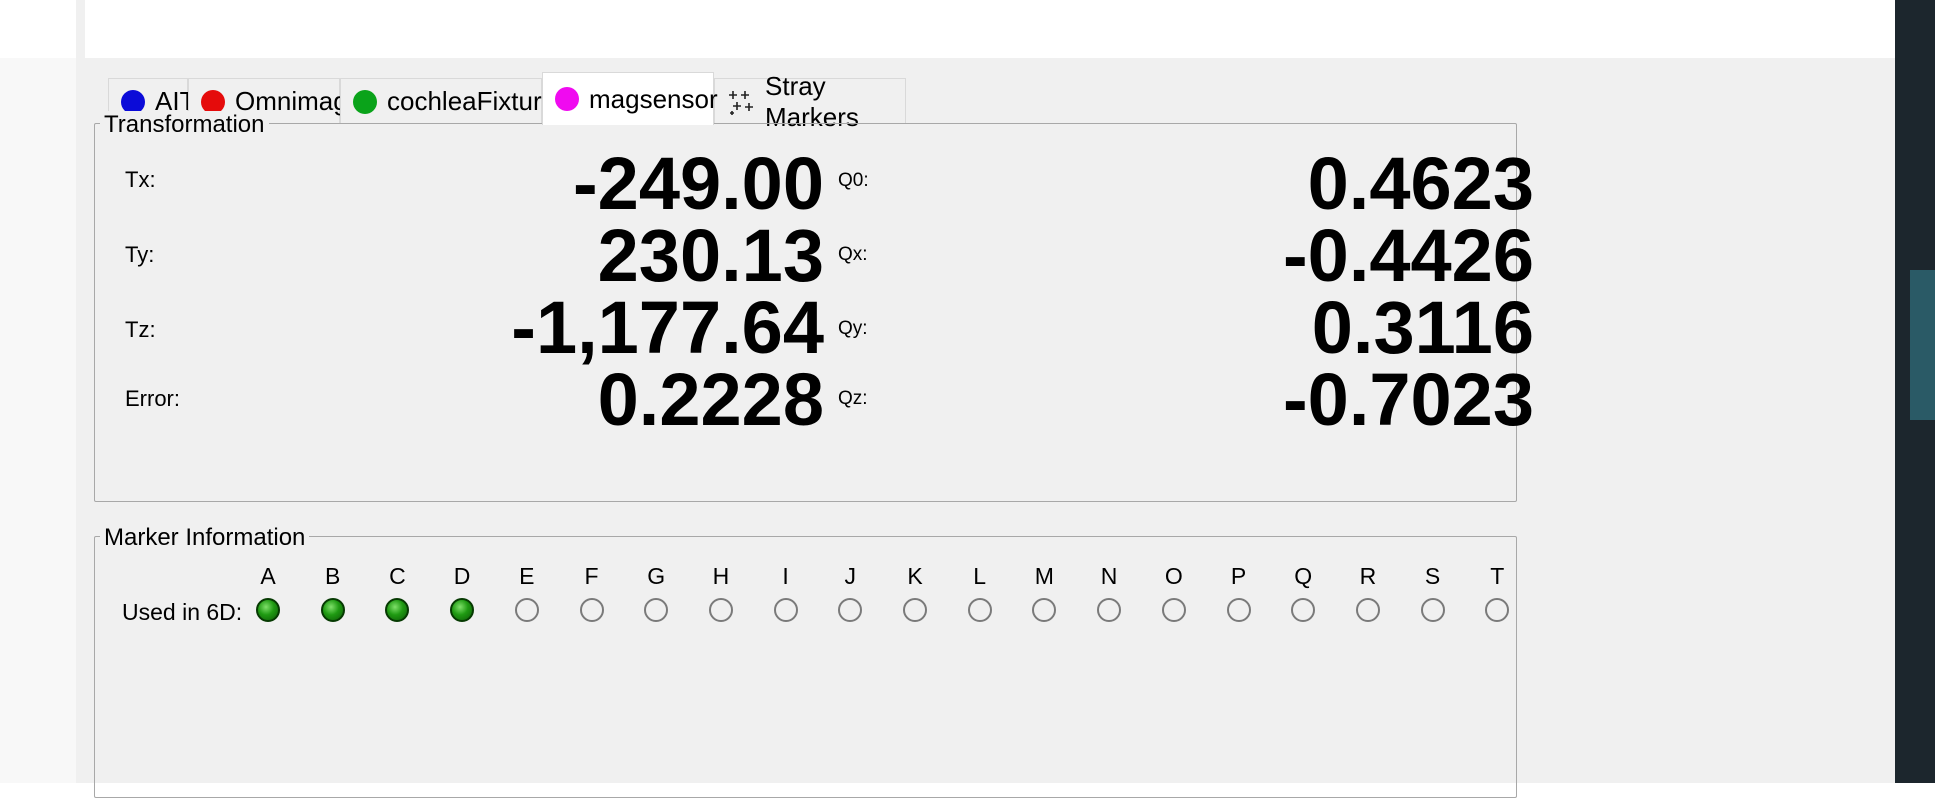 The image size is (1935, 798). Describe the element at coordinates (1367, 610) in the screenshot. I see `marker-led-r-icon` at that location.